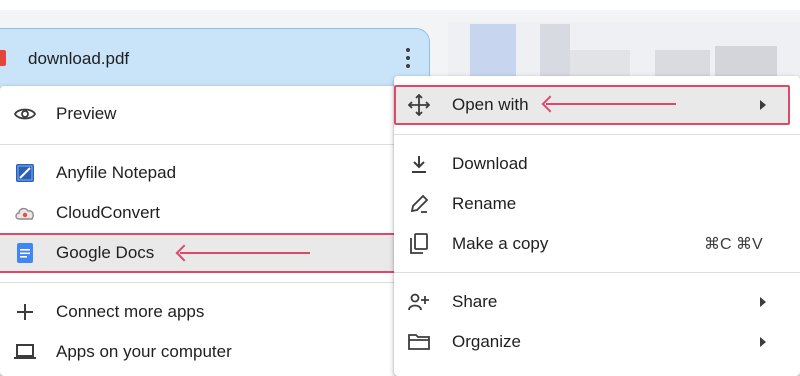 This screenshot has height=376, width=800. I want to click on copy-icon, so click(419, 244).